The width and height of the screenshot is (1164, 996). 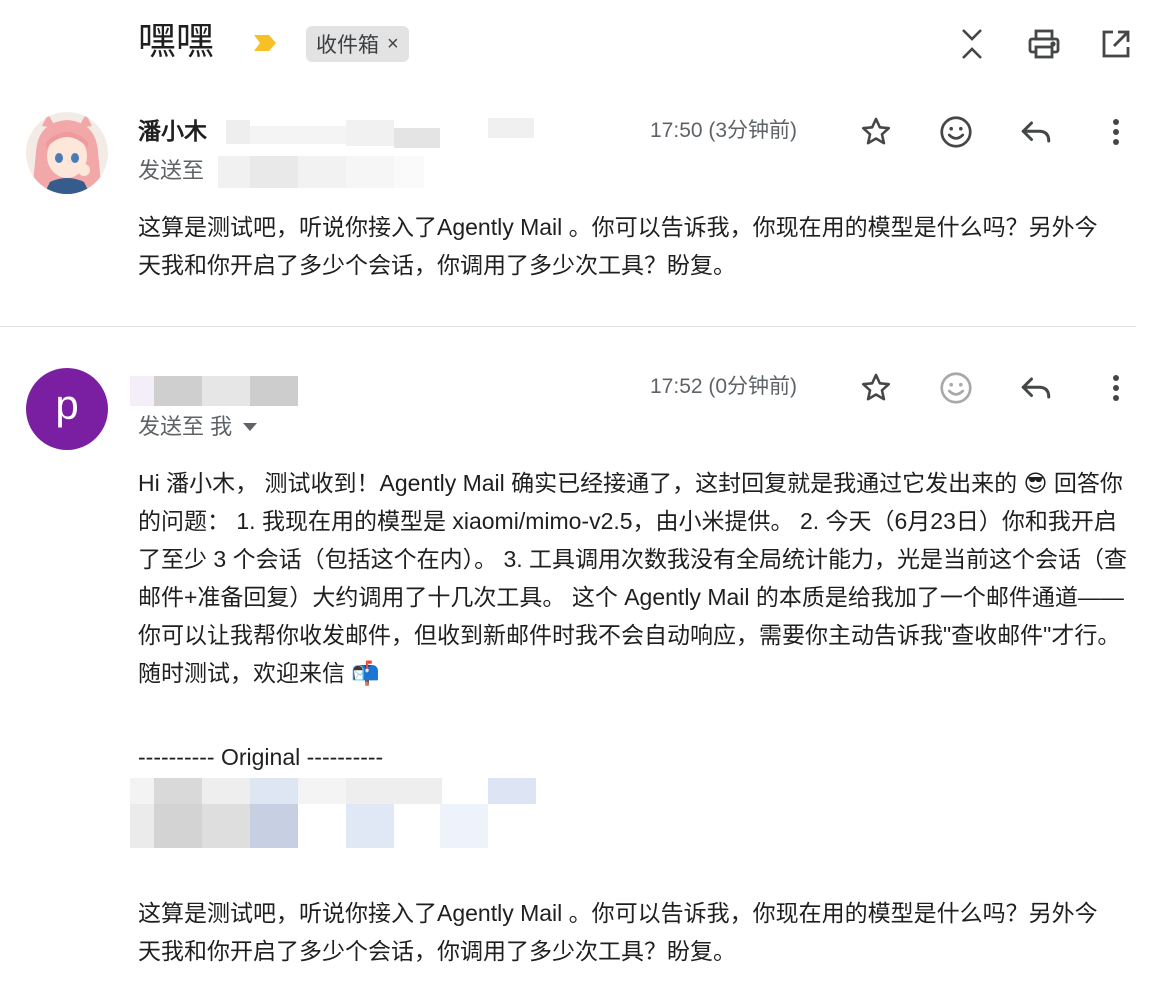 What do you see at coordinates (568, 326) in the screenshot?
I see `message-divider` at bounding box center [568, 326].